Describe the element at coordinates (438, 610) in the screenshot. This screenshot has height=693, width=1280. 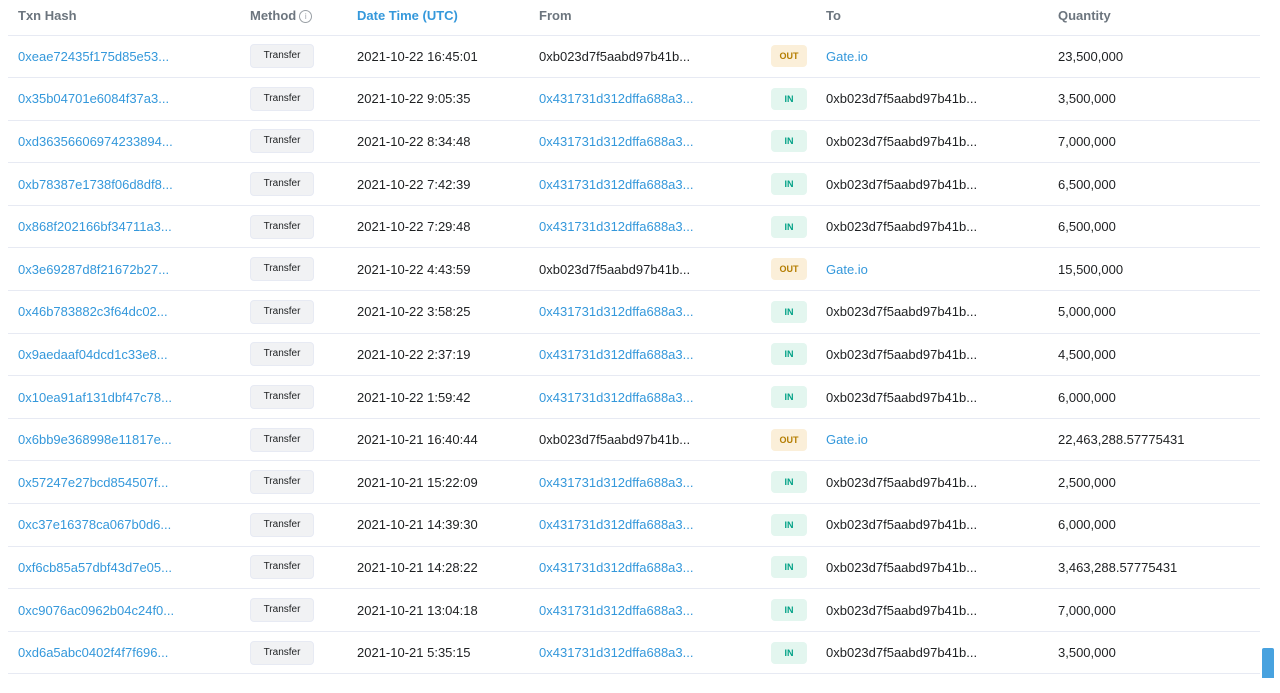
I see `date-time-cell: 2021-10-21 13:04:18` at that location.